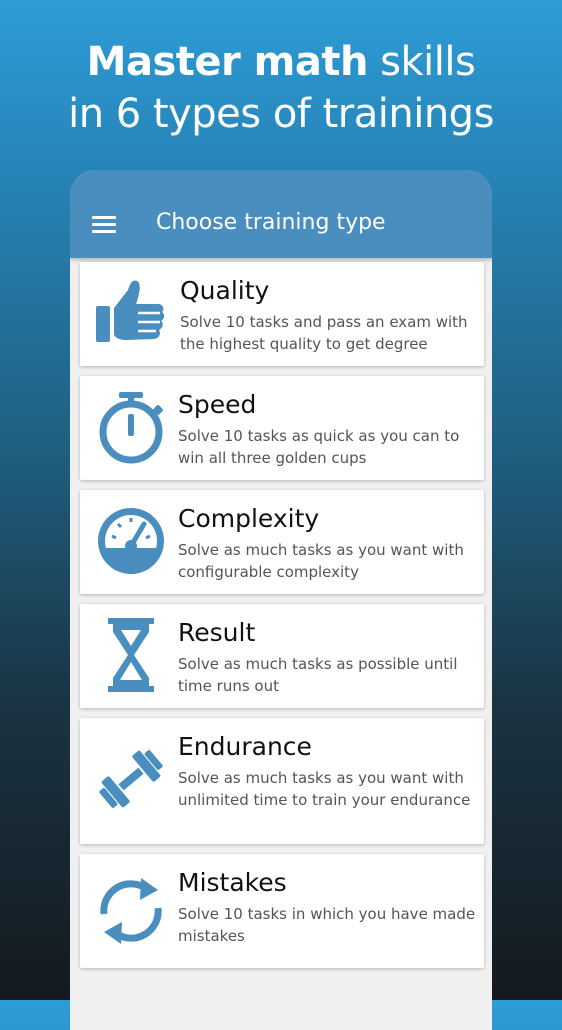 This screenshot has width=562, height=1030. I want to click on training-title: Quality, so click(225, 290).